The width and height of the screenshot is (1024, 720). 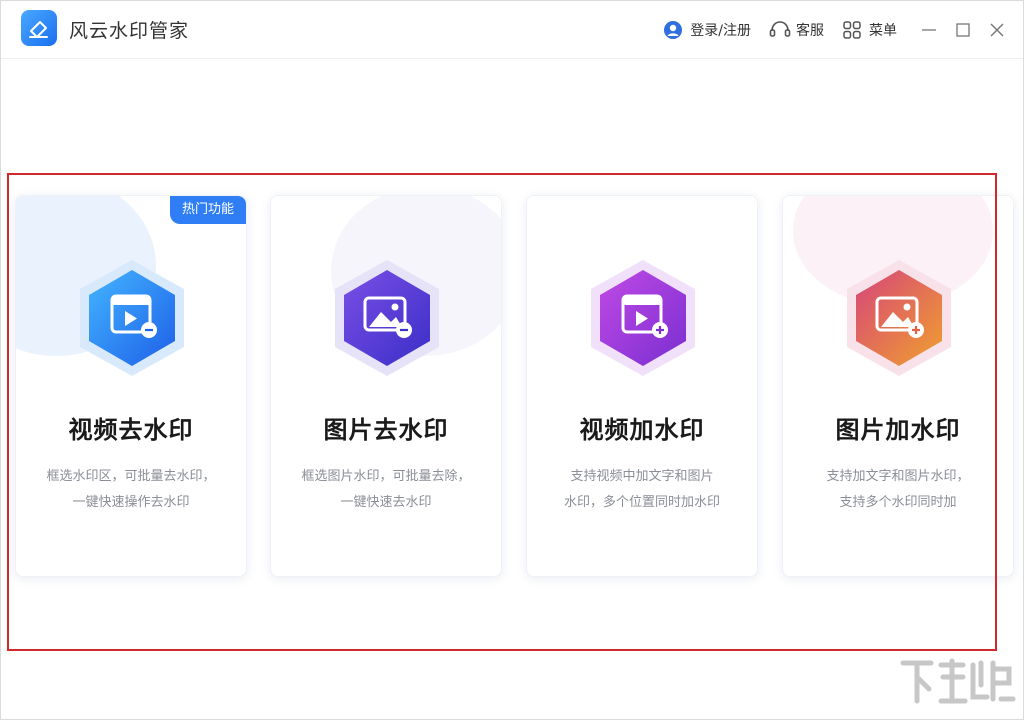 I want to click on app-title: 风云水印管家, so click(x=129, y=31).